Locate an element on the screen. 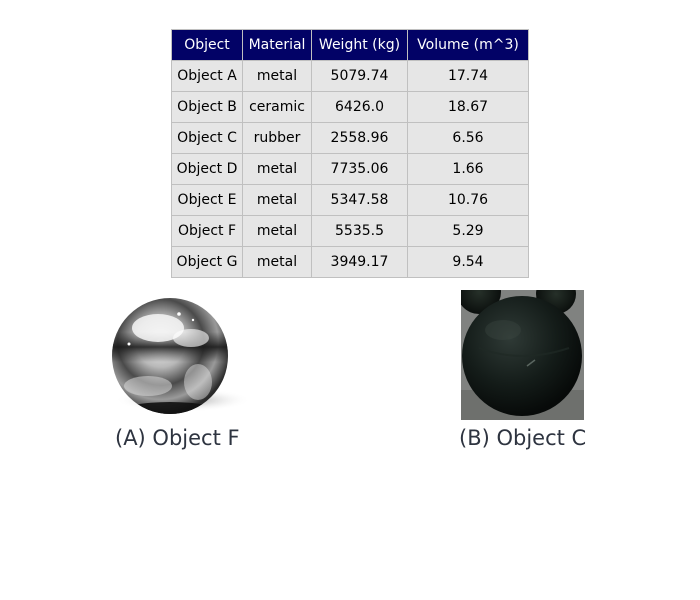 This screenshot has height=600, width=700. cell-material: ceramic is located at coordinates (277, 107).